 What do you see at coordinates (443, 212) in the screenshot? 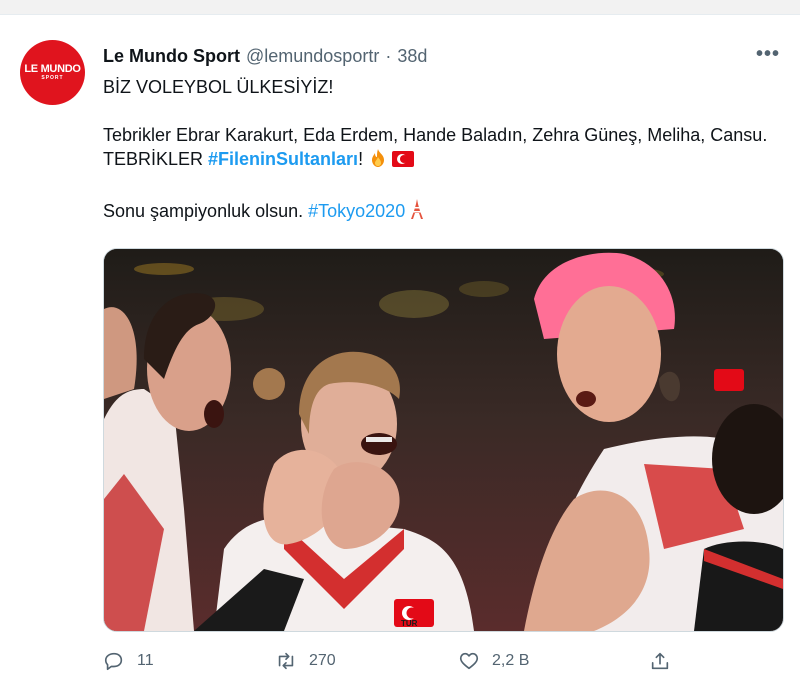
I see `tweet-text-line-3: Sonu şampiyonluk olsun. #Tokyo2020` at bounding box center [443, 212].